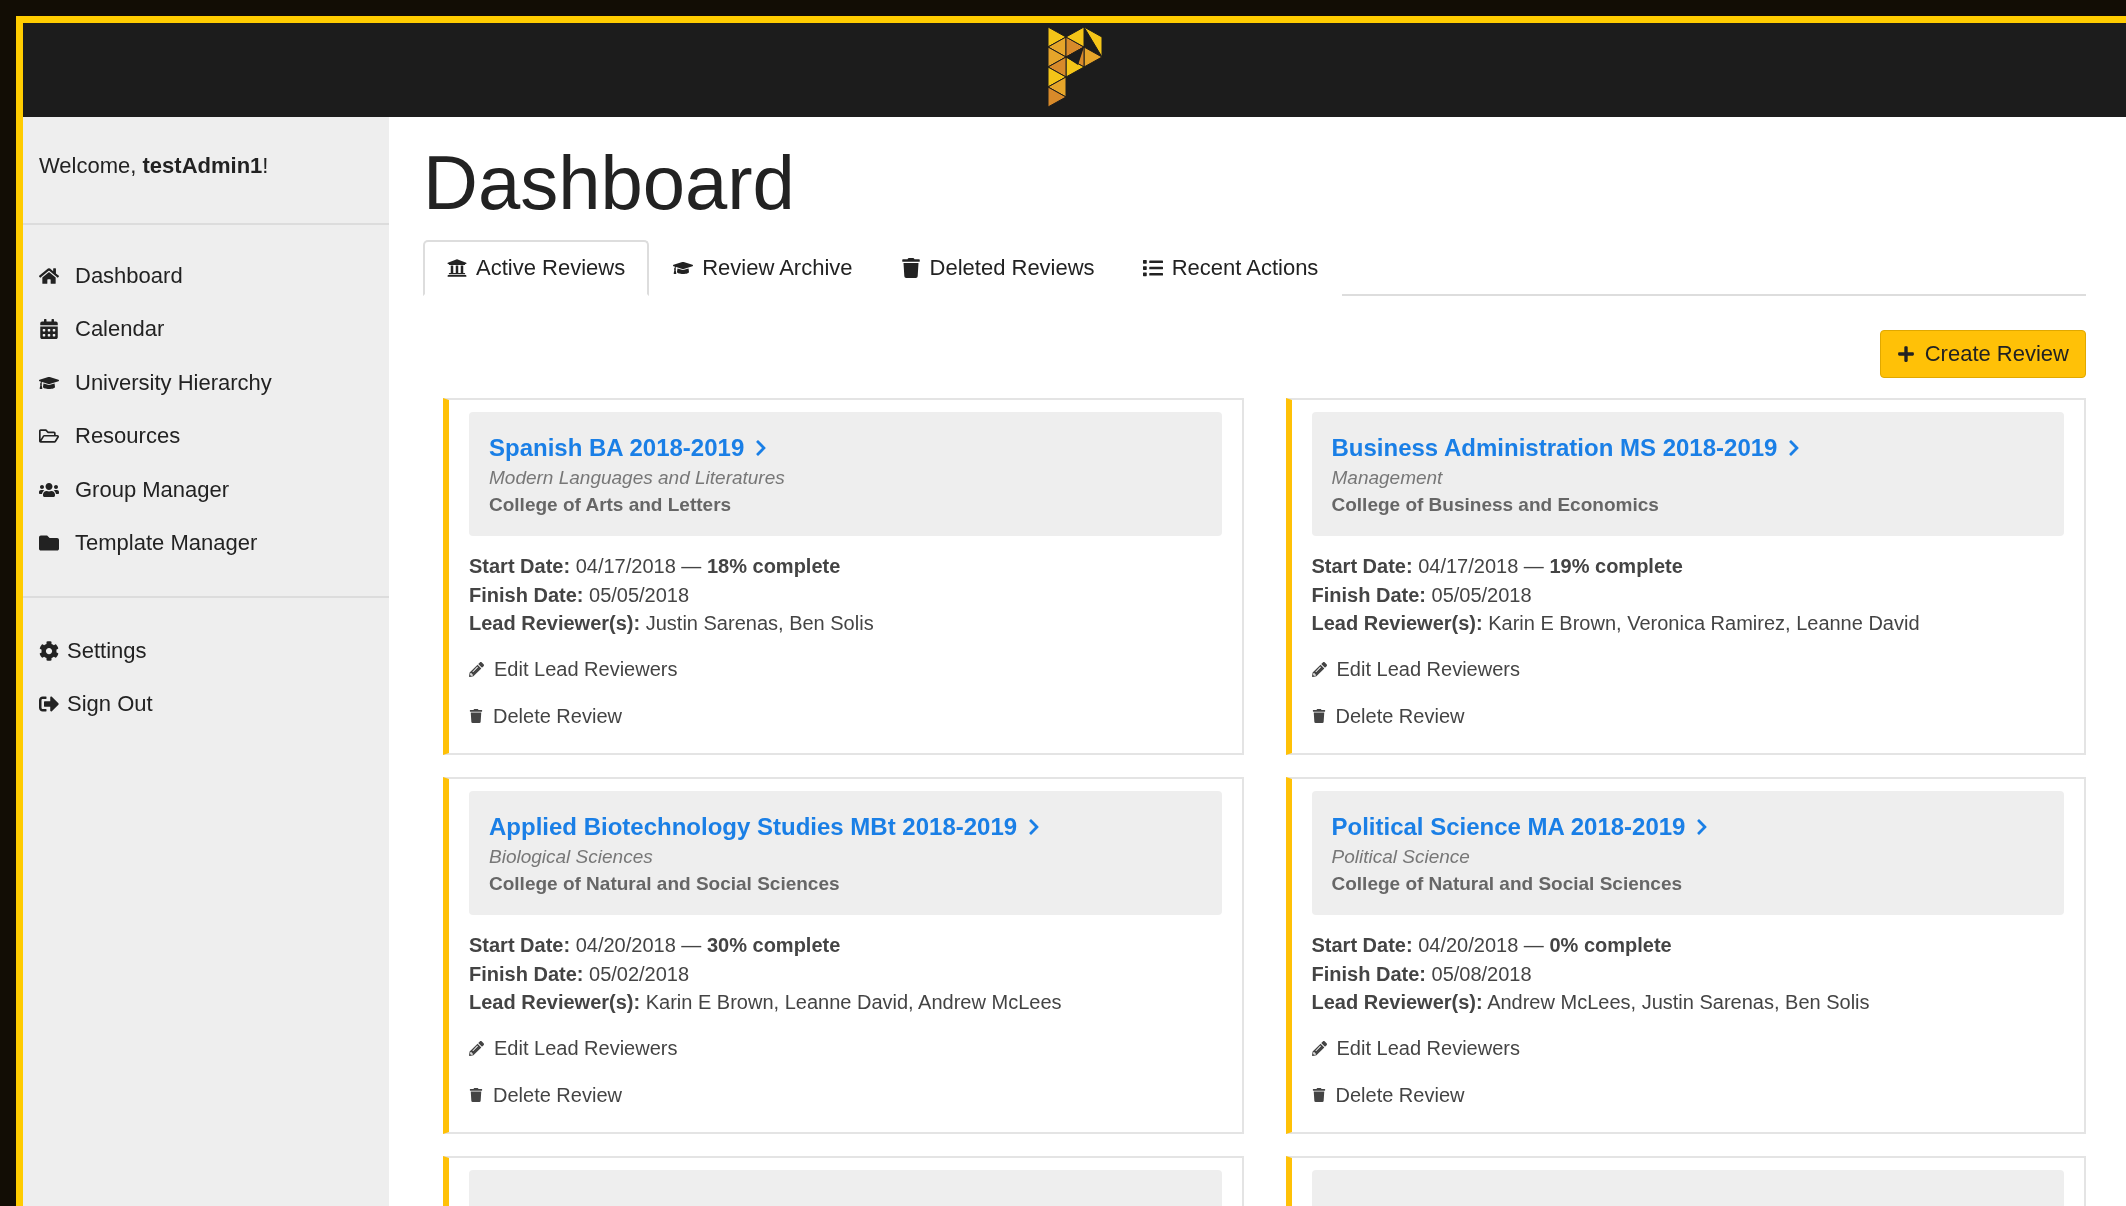 The width and height of the screenshot is (2126, 1206). I want to click on college-text: College of Business and Economics, so click(1495, 505).